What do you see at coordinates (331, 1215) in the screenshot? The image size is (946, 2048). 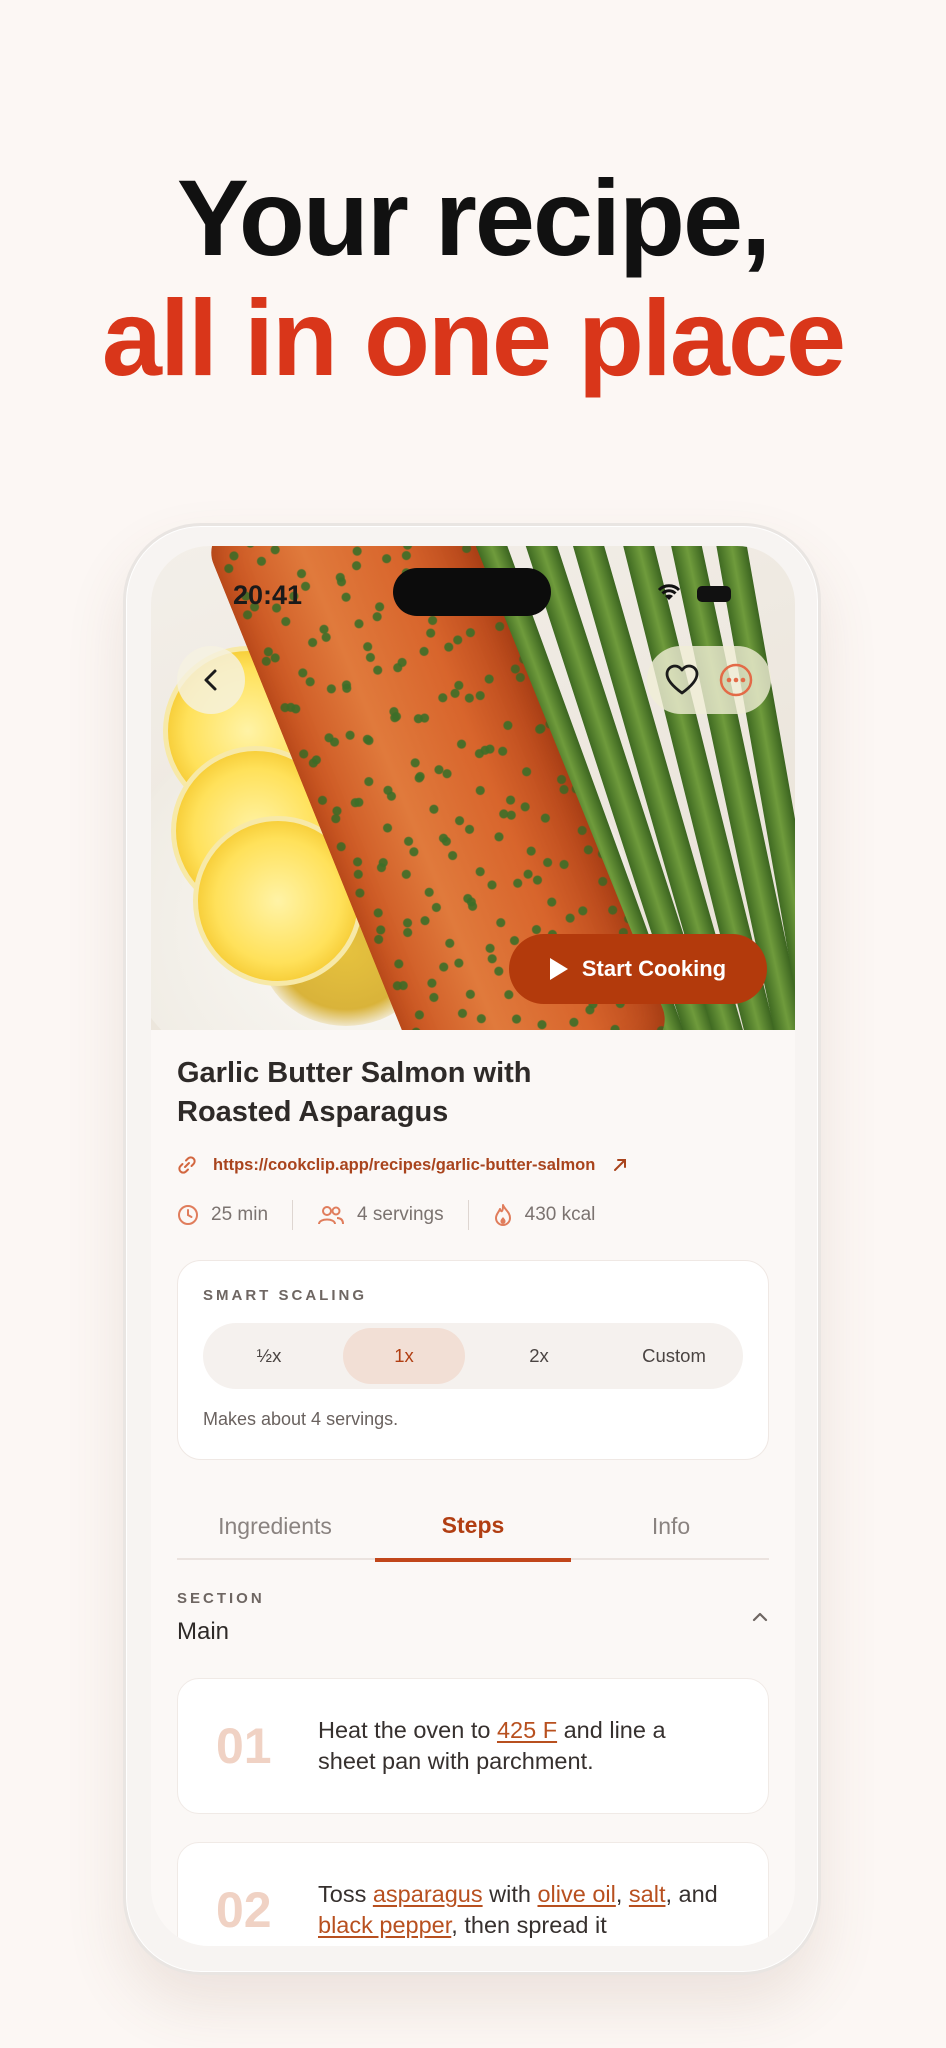 I see `people-icon` at bounding box center [331, 1215].